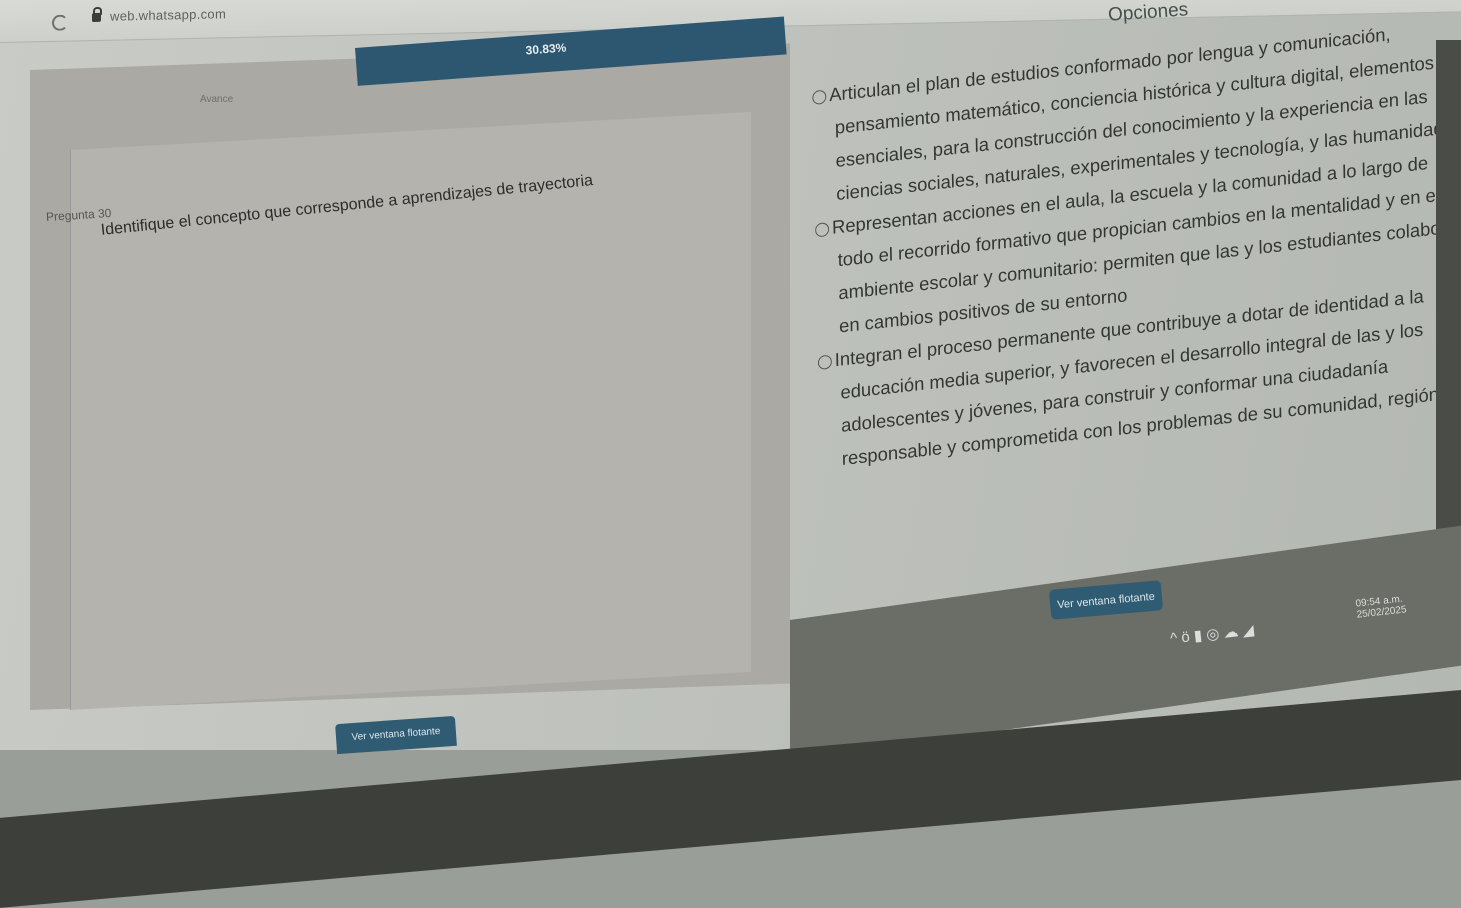  What do you see at coordinates (168, 14) in the screenshot?
I see `url-text: web.whatsapp.com` at bounding box center [168, 14].